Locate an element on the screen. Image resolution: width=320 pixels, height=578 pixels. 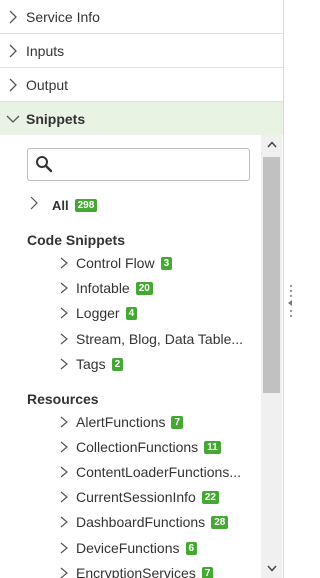
snippet-item-tags: Tags 2 is located at coordinates (153, 364).